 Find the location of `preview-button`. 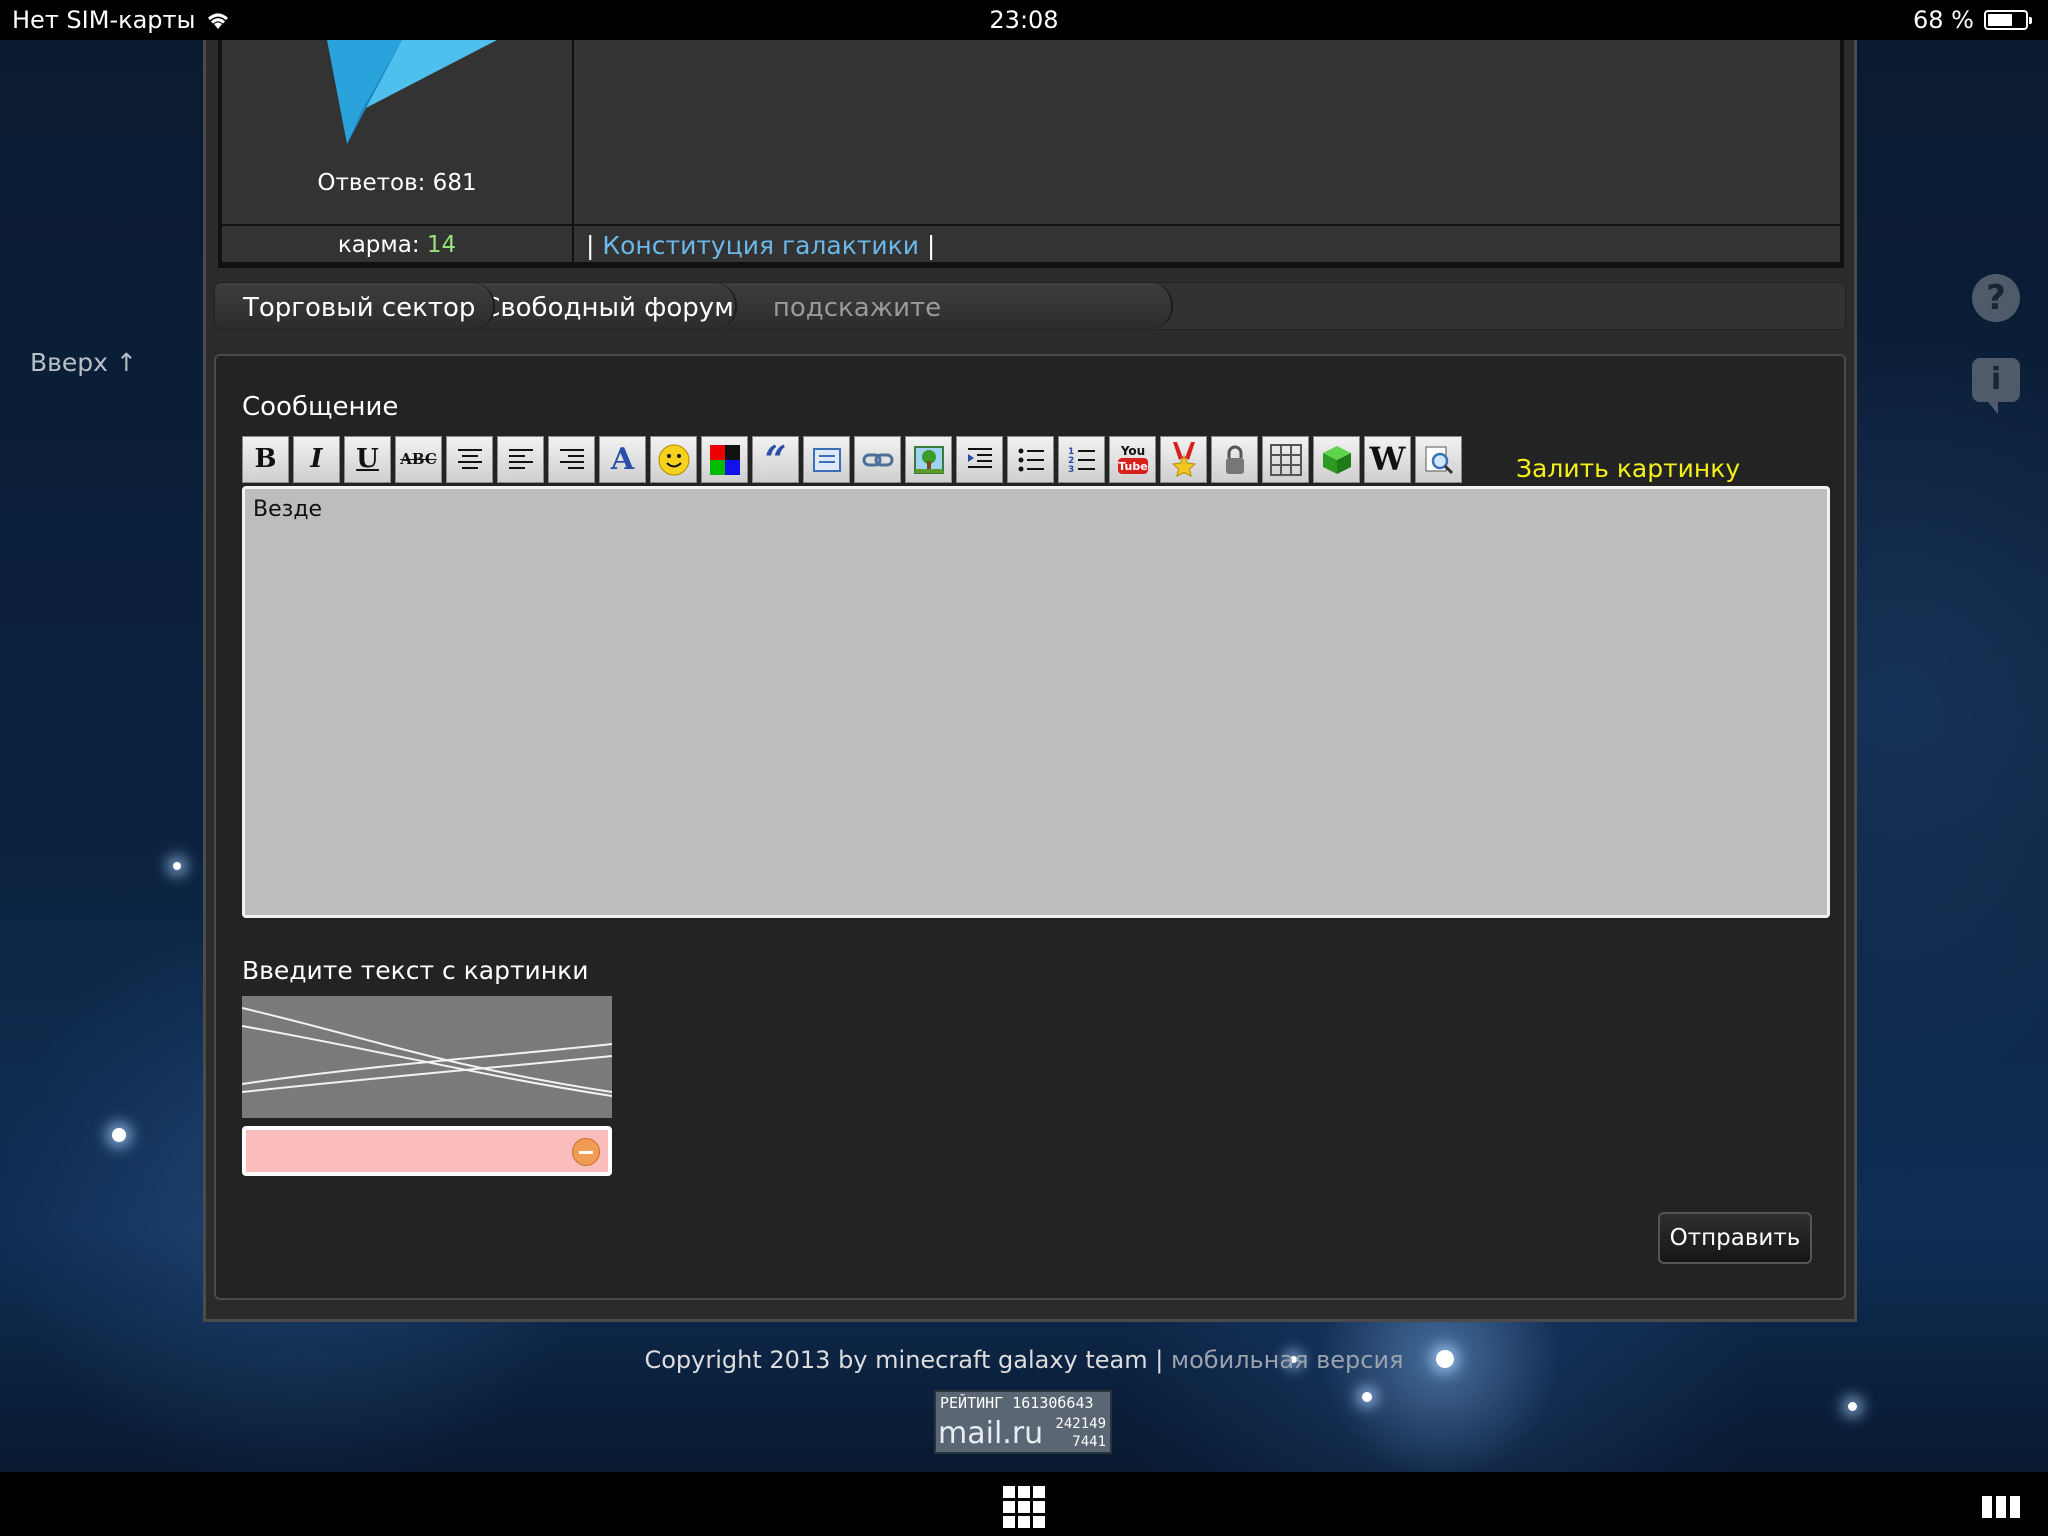

preview-button is located at coordinates (1438, 459).